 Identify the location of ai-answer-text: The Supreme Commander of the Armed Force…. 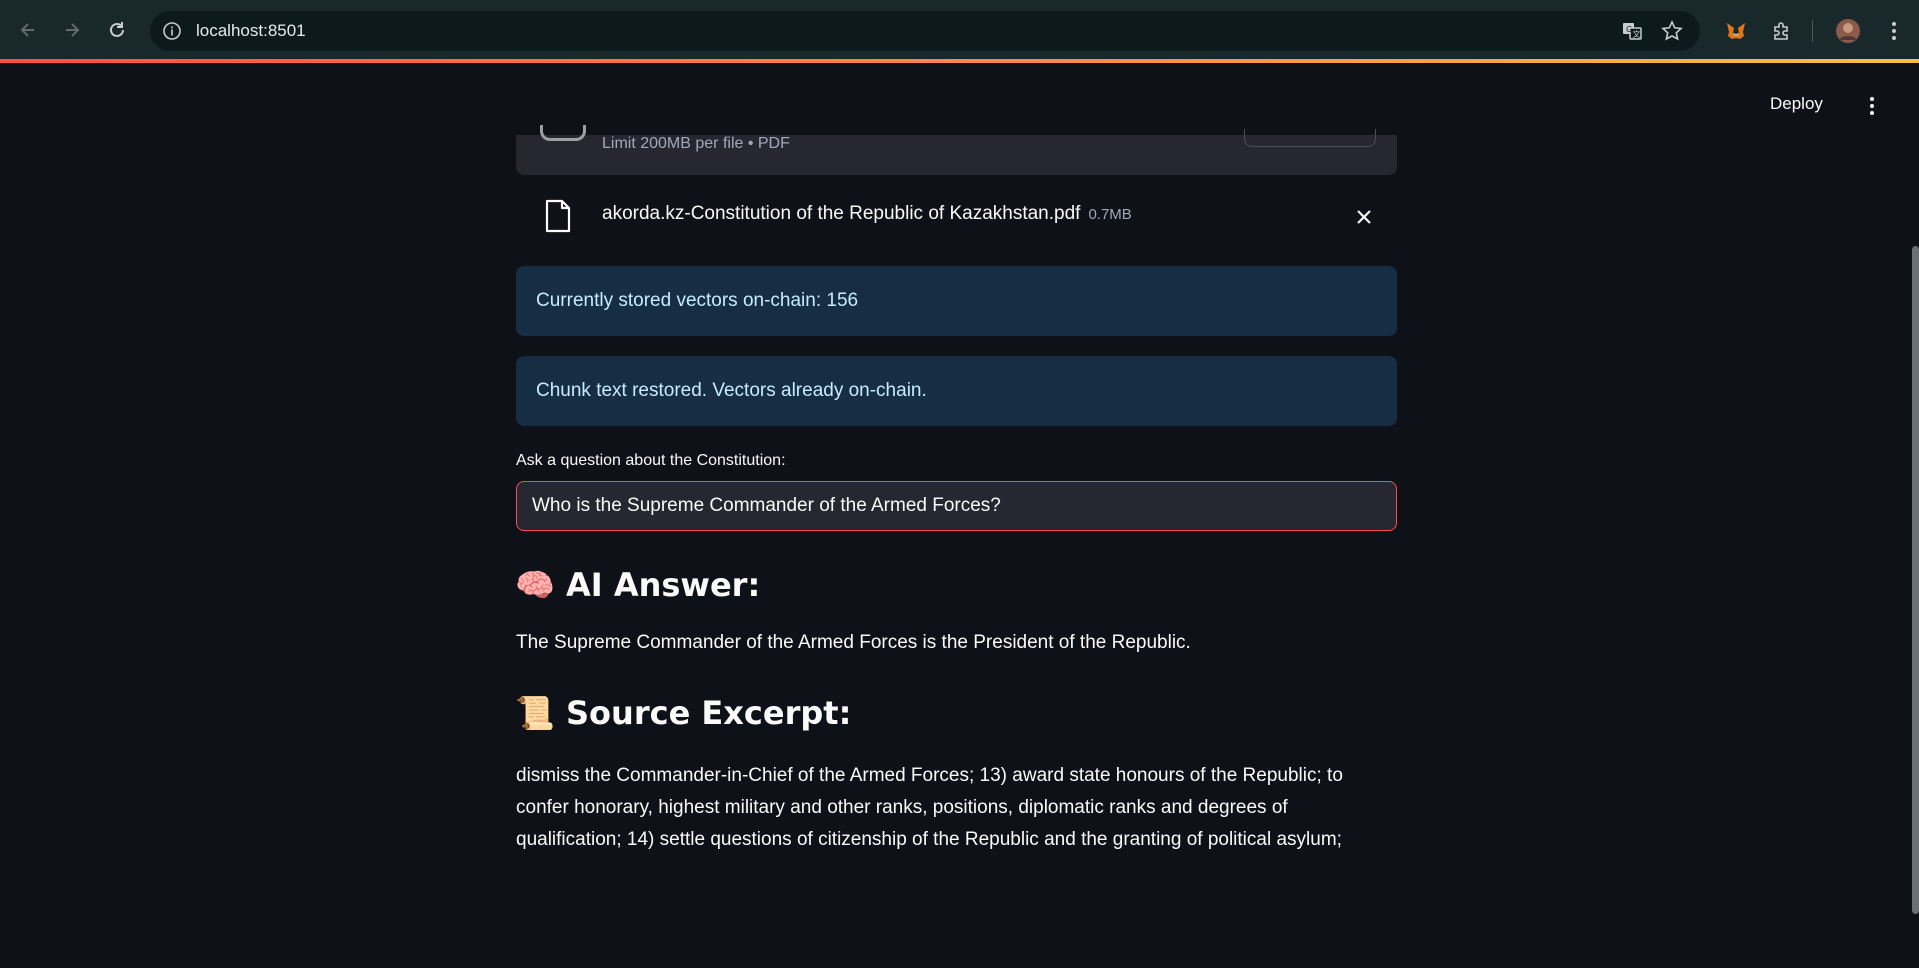
(853, 642).